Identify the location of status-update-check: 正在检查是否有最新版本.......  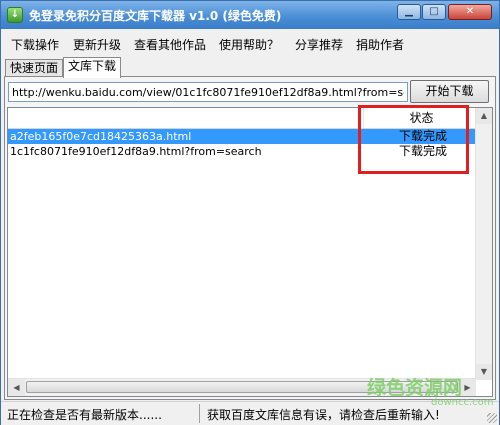
(84, 415).